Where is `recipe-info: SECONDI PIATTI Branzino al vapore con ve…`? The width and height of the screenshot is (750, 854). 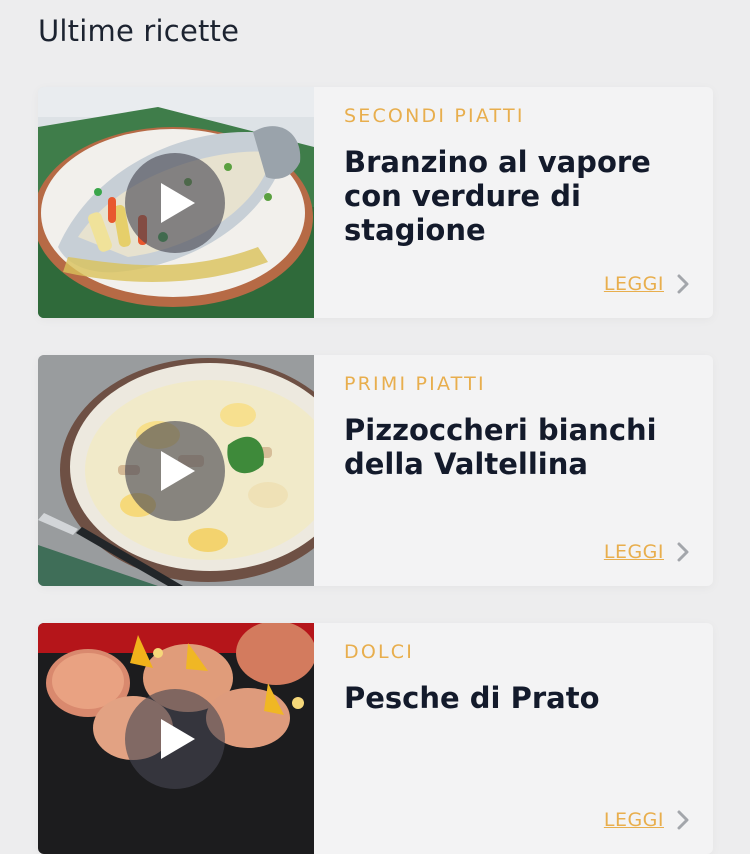 recipe-info: SECONDI PIATTI Branzino al vapore con ve… is located at coordinates (516, 202).